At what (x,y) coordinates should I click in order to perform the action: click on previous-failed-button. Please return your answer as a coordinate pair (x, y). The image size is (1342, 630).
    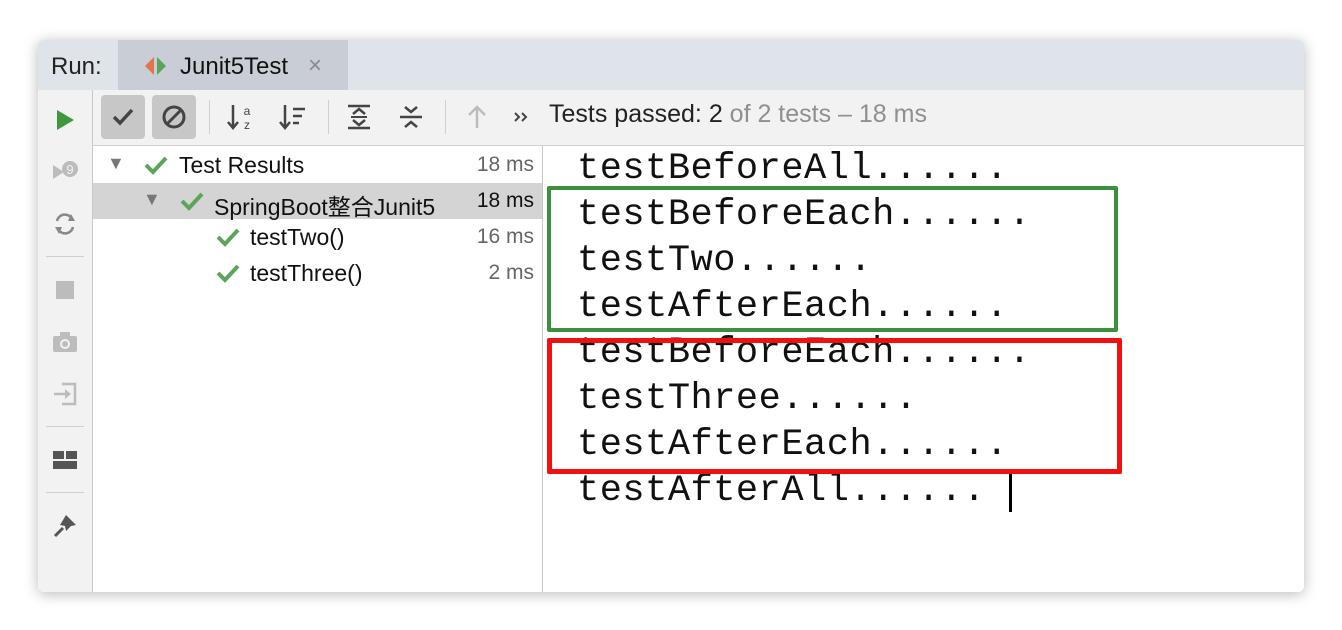
    Looking at the image, I should click on (477, 117).